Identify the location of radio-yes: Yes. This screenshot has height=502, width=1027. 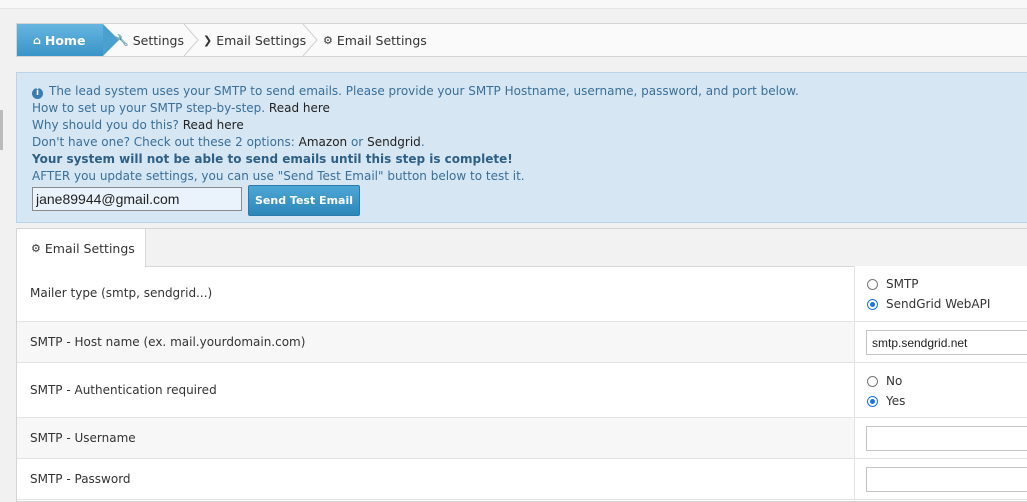
(886, 401).